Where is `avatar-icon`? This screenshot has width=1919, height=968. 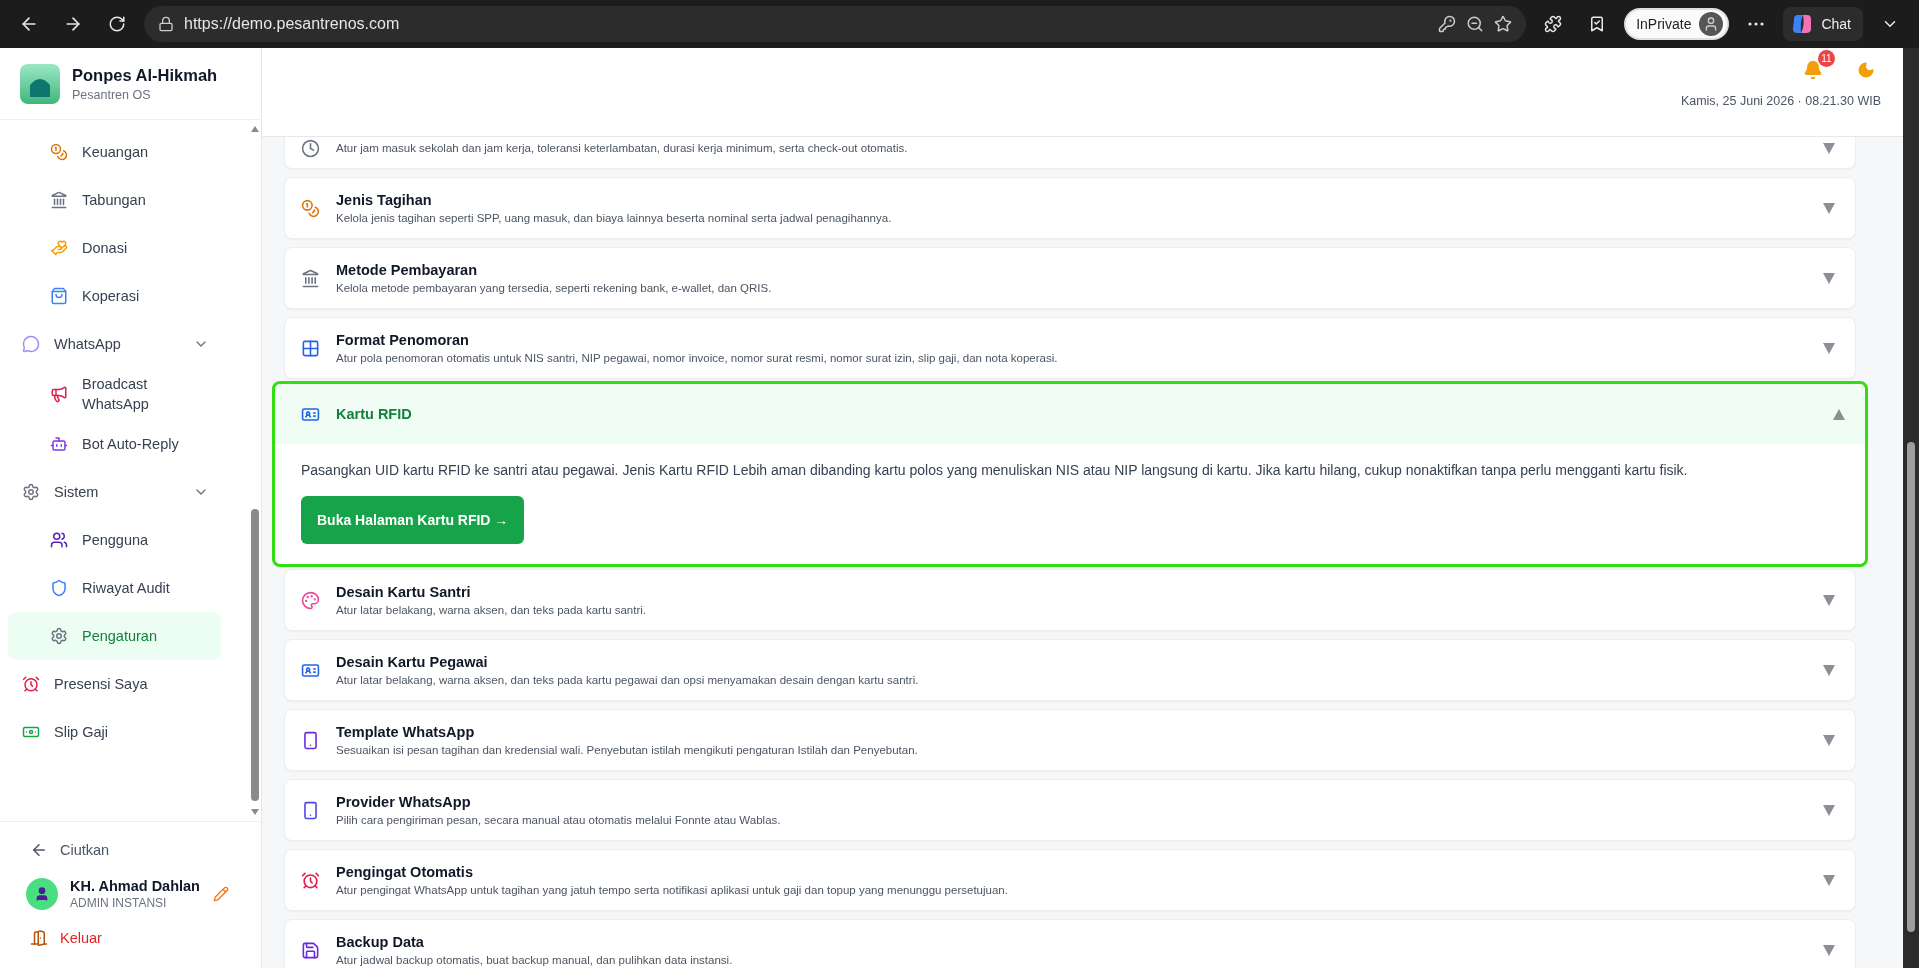
avatar-icon is located at coordinates (1711, 24).